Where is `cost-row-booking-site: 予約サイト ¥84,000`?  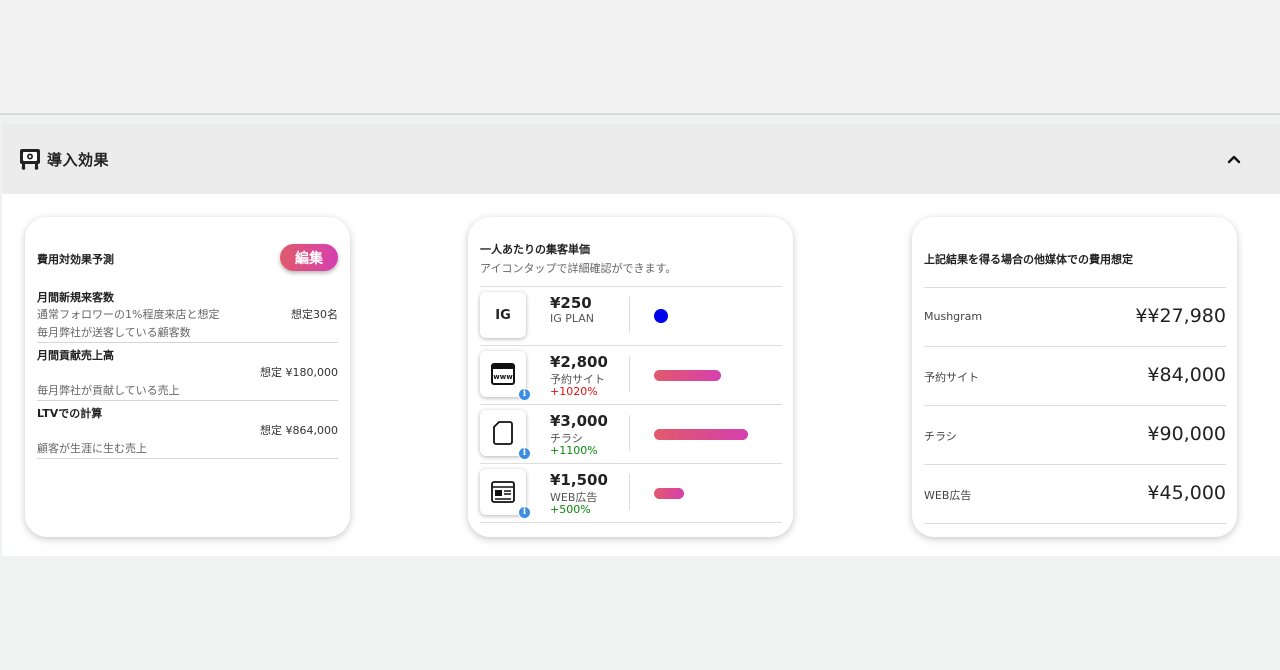
cost-row-booking-site: 予約サイト ¥84,000 is located at coordinates (1075, 375).